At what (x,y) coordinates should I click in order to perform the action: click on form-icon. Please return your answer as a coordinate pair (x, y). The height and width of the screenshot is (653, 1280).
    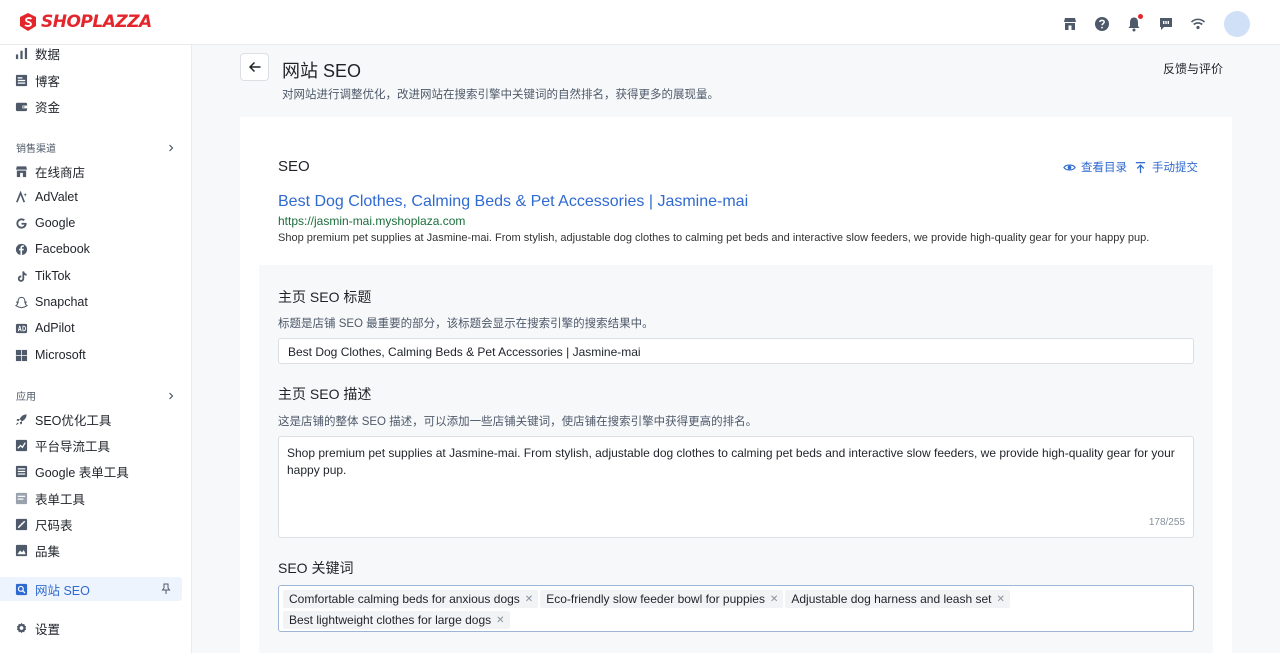
    Looking at the image, I should click on (21, 471).